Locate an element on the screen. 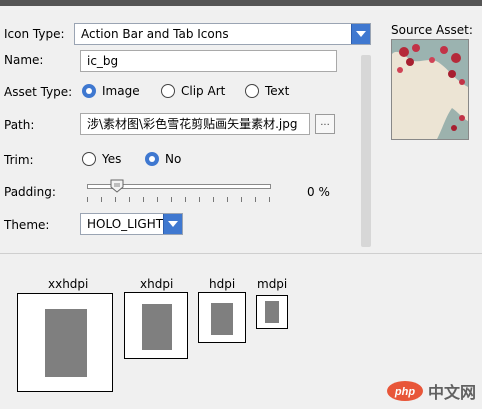 This screenshot has height=409, width=482. icon-type-value: Action Bar and Tab Icons is located at coordinates (155, 34).